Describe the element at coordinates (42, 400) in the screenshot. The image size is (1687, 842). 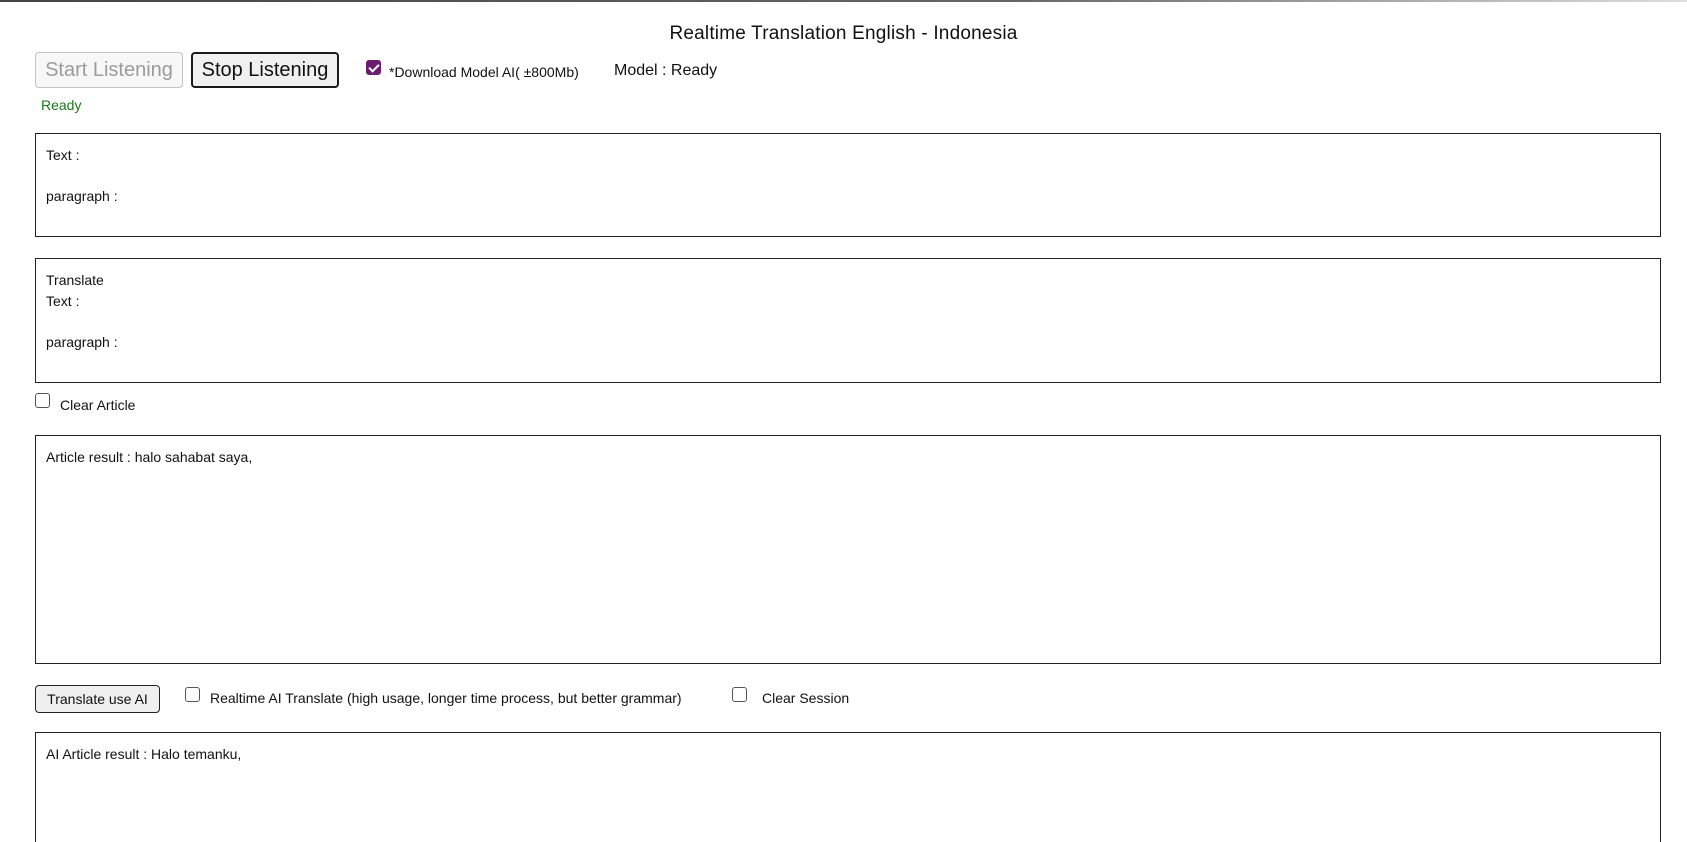
I see `clear-article-checkbox` at that location.